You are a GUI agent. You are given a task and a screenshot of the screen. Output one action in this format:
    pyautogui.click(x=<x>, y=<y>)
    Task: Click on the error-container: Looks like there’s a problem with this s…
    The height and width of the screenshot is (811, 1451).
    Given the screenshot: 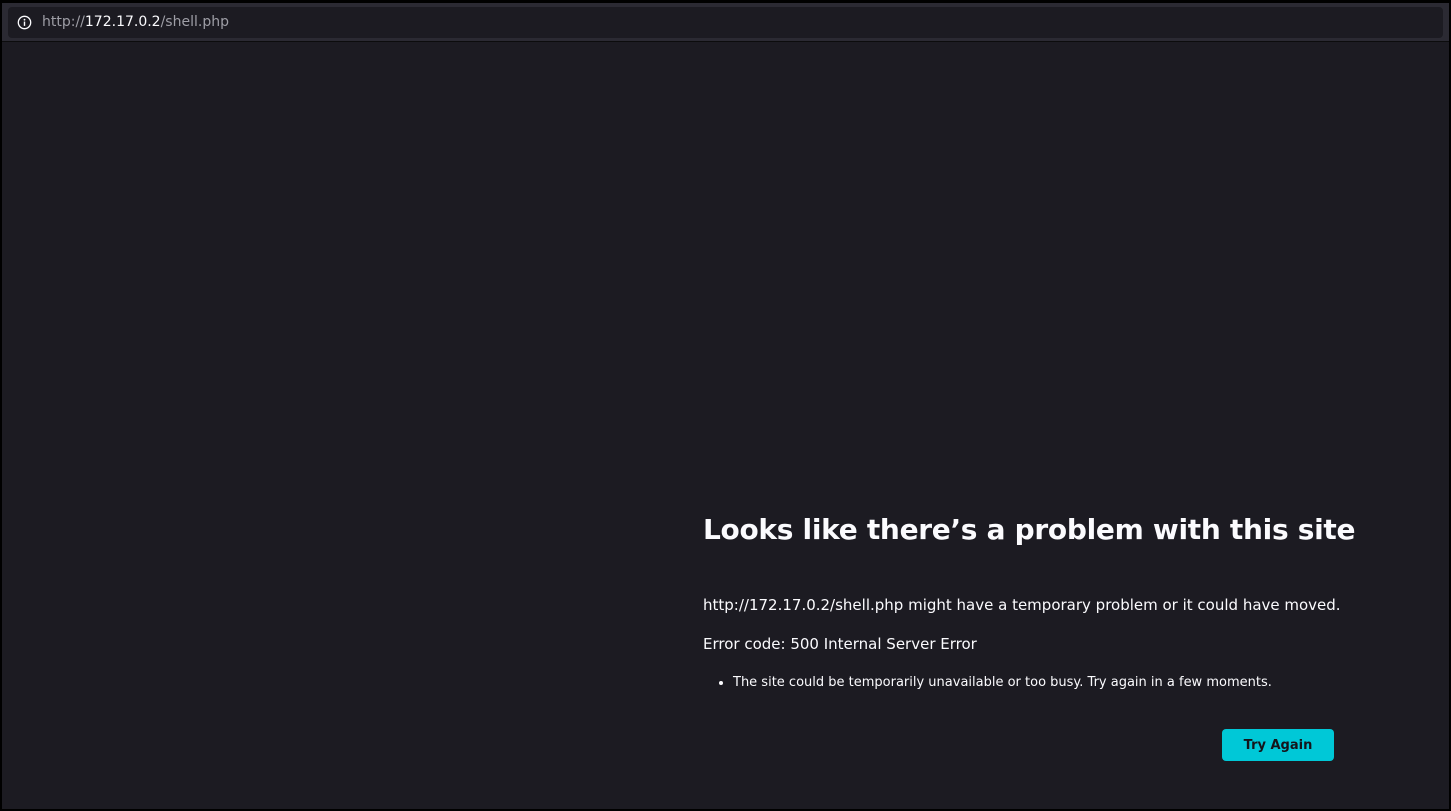 What is the action you would take?
    pyautogui.click(x=1029, y=637)
    